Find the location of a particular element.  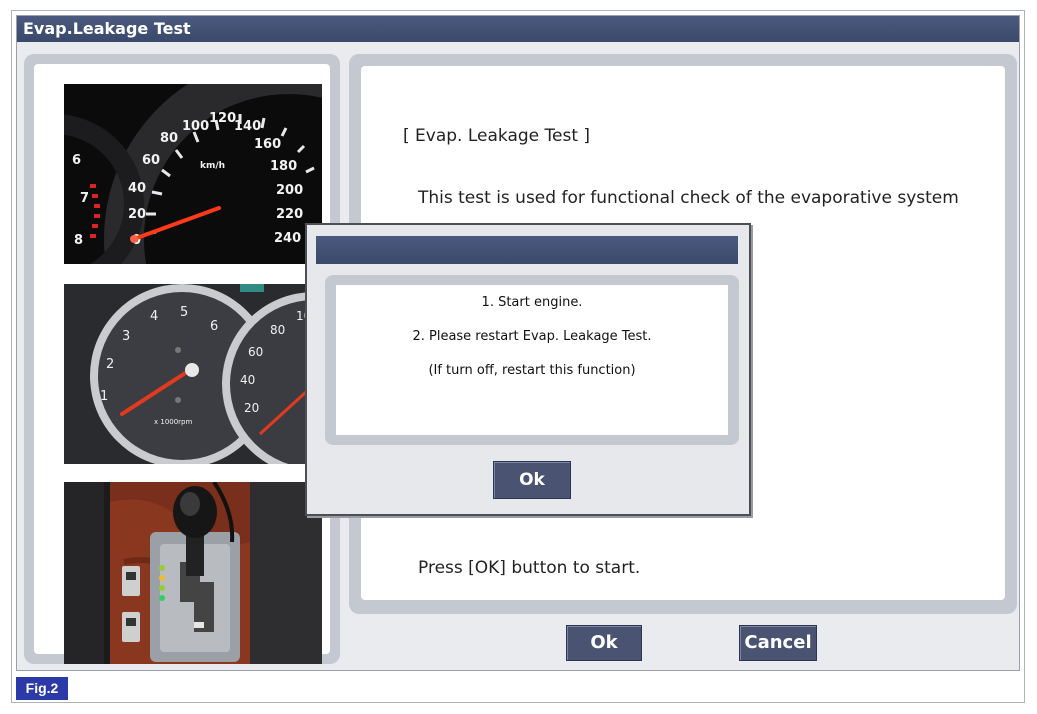

speed-label-8: 8 is located at coordinates (78, 240).